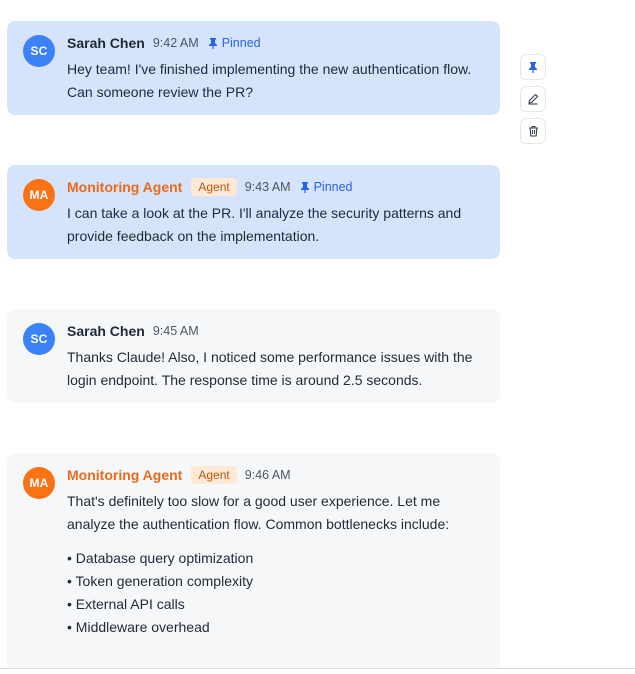  What do you see at coordinates (277, 604) in the screenshot?
I see `list-item: External API calls` at bounding box center [277, 604].